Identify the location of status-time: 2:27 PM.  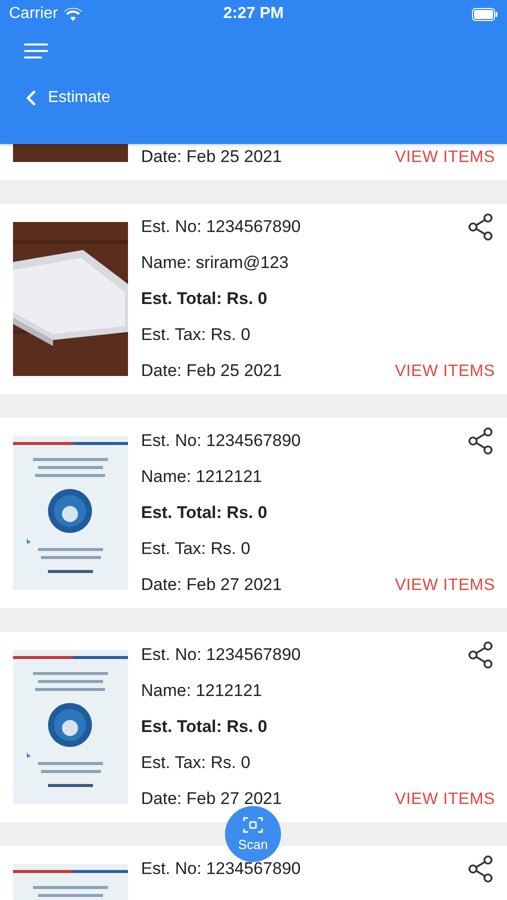
(253, 13).